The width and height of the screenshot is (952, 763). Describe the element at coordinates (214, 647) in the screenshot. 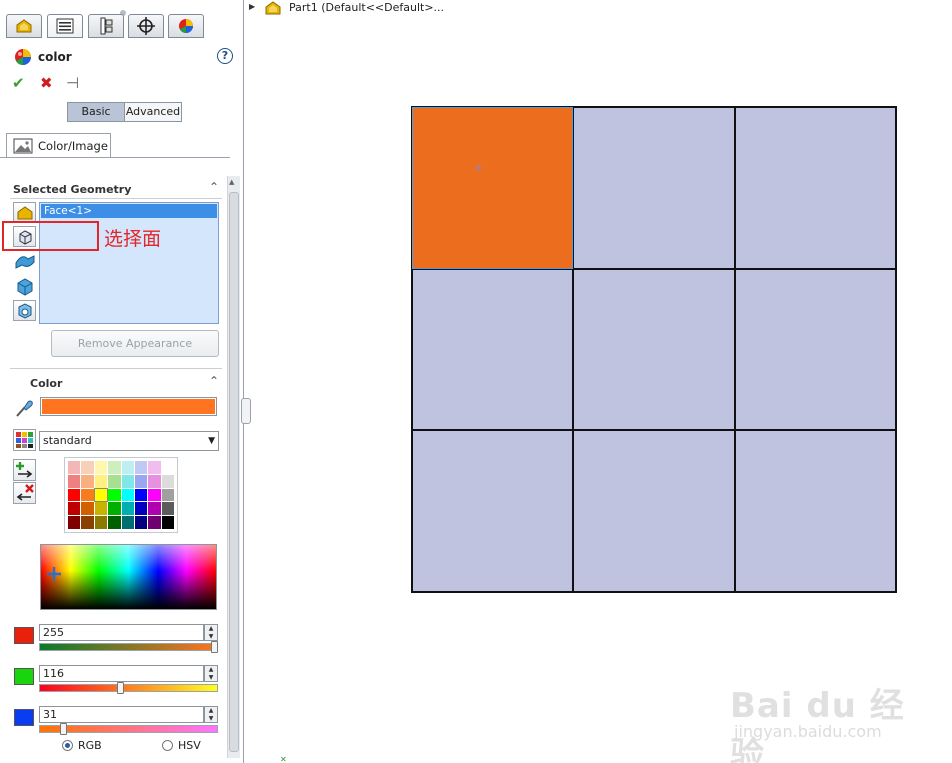

I see `red-slider-thumb` at that location.